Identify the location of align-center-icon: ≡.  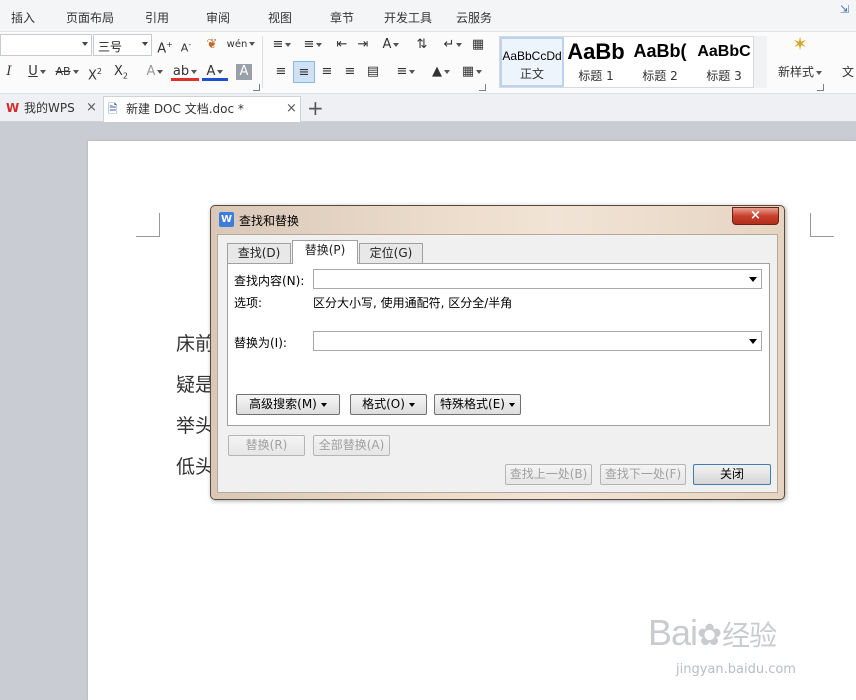
(304, 72).